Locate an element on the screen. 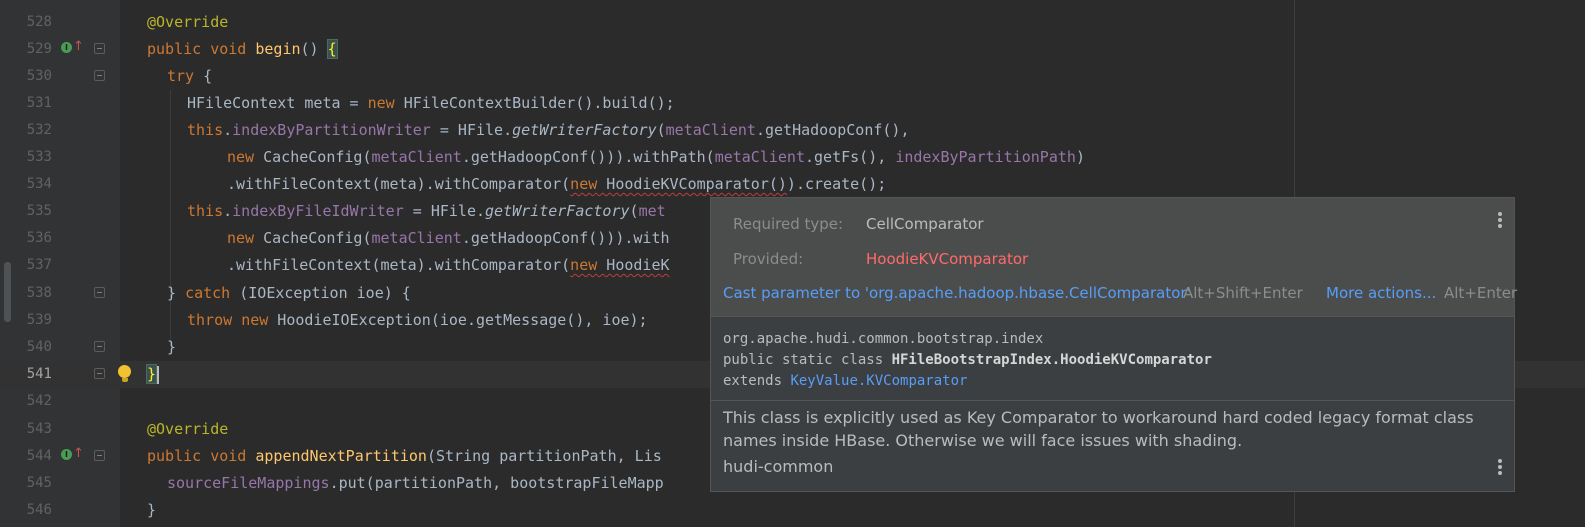 The height and width of the screenshot is (527, 1585). code-line: 546 } is located at coordinates (792, 510).